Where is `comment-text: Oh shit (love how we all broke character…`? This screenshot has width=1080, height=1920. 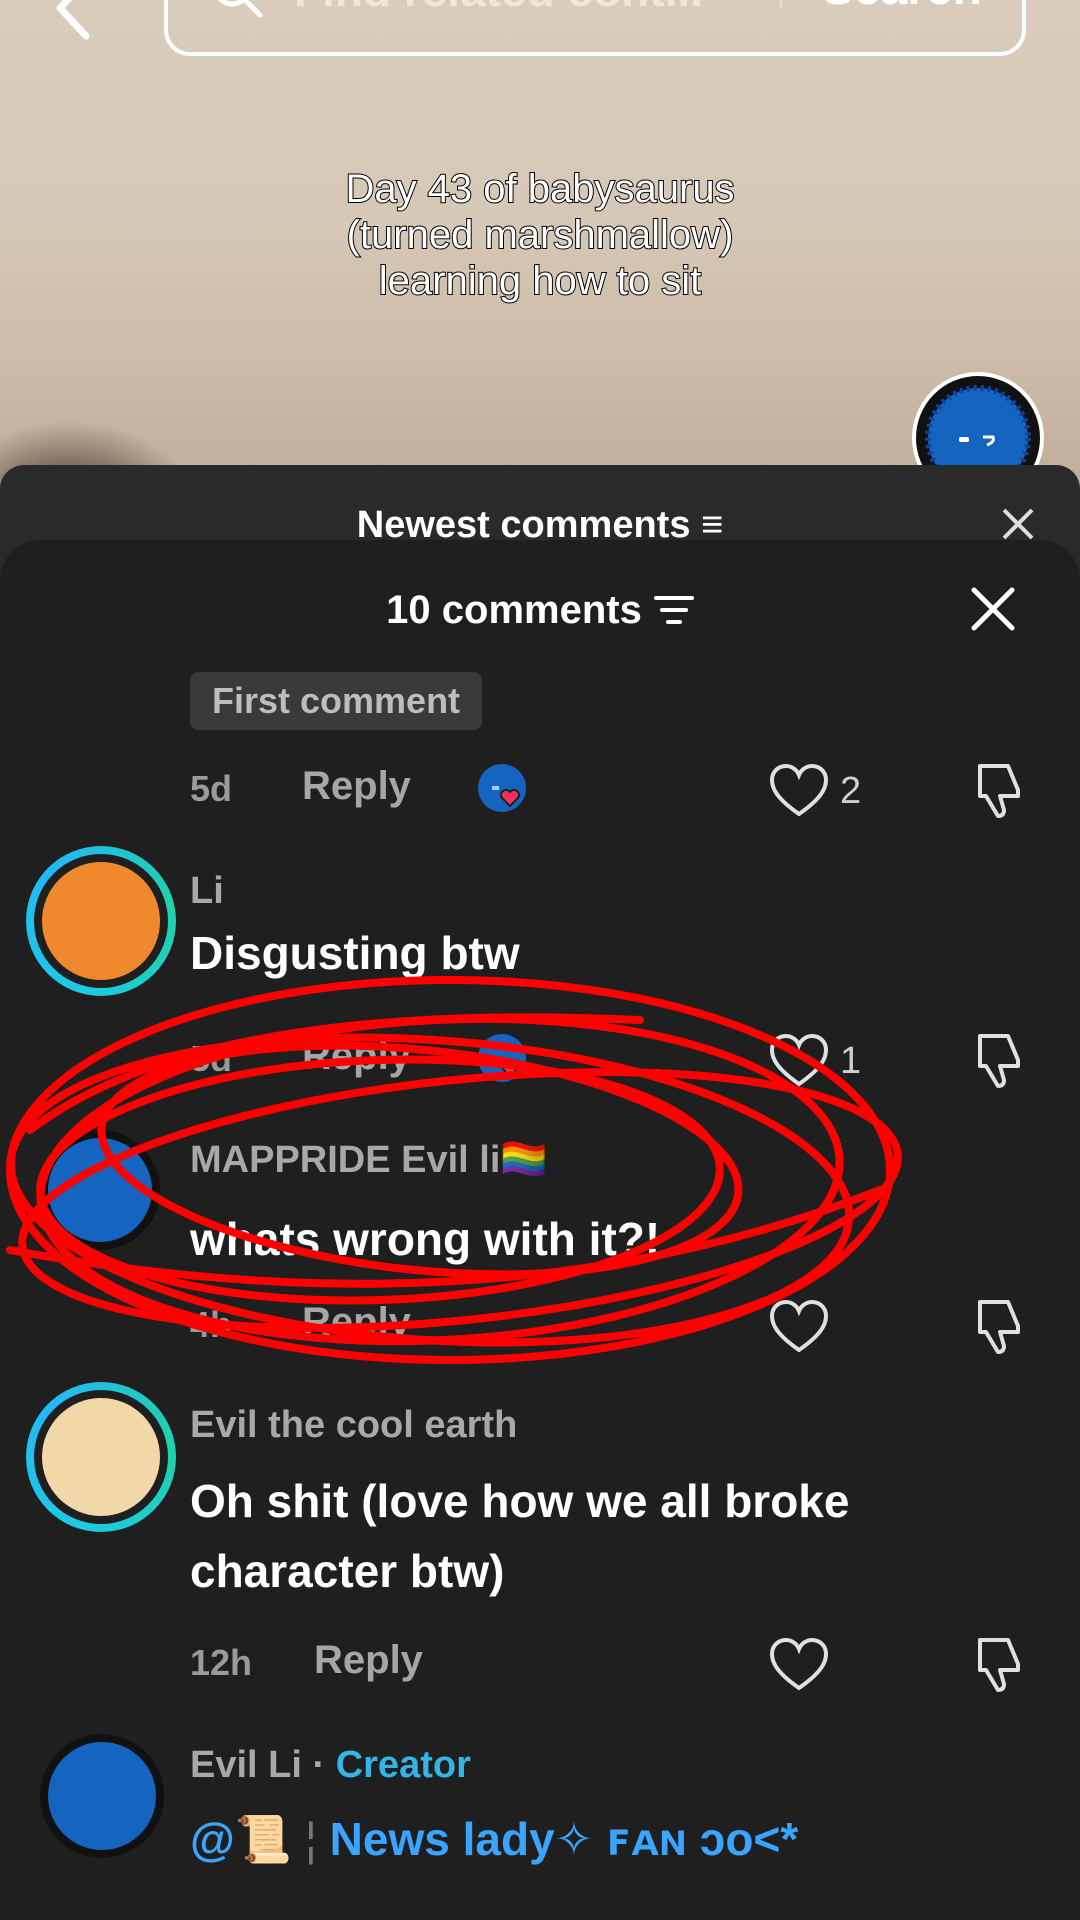
comment-text: Oh shit (love how we all broke character… is located at coordinates (520, 1536).